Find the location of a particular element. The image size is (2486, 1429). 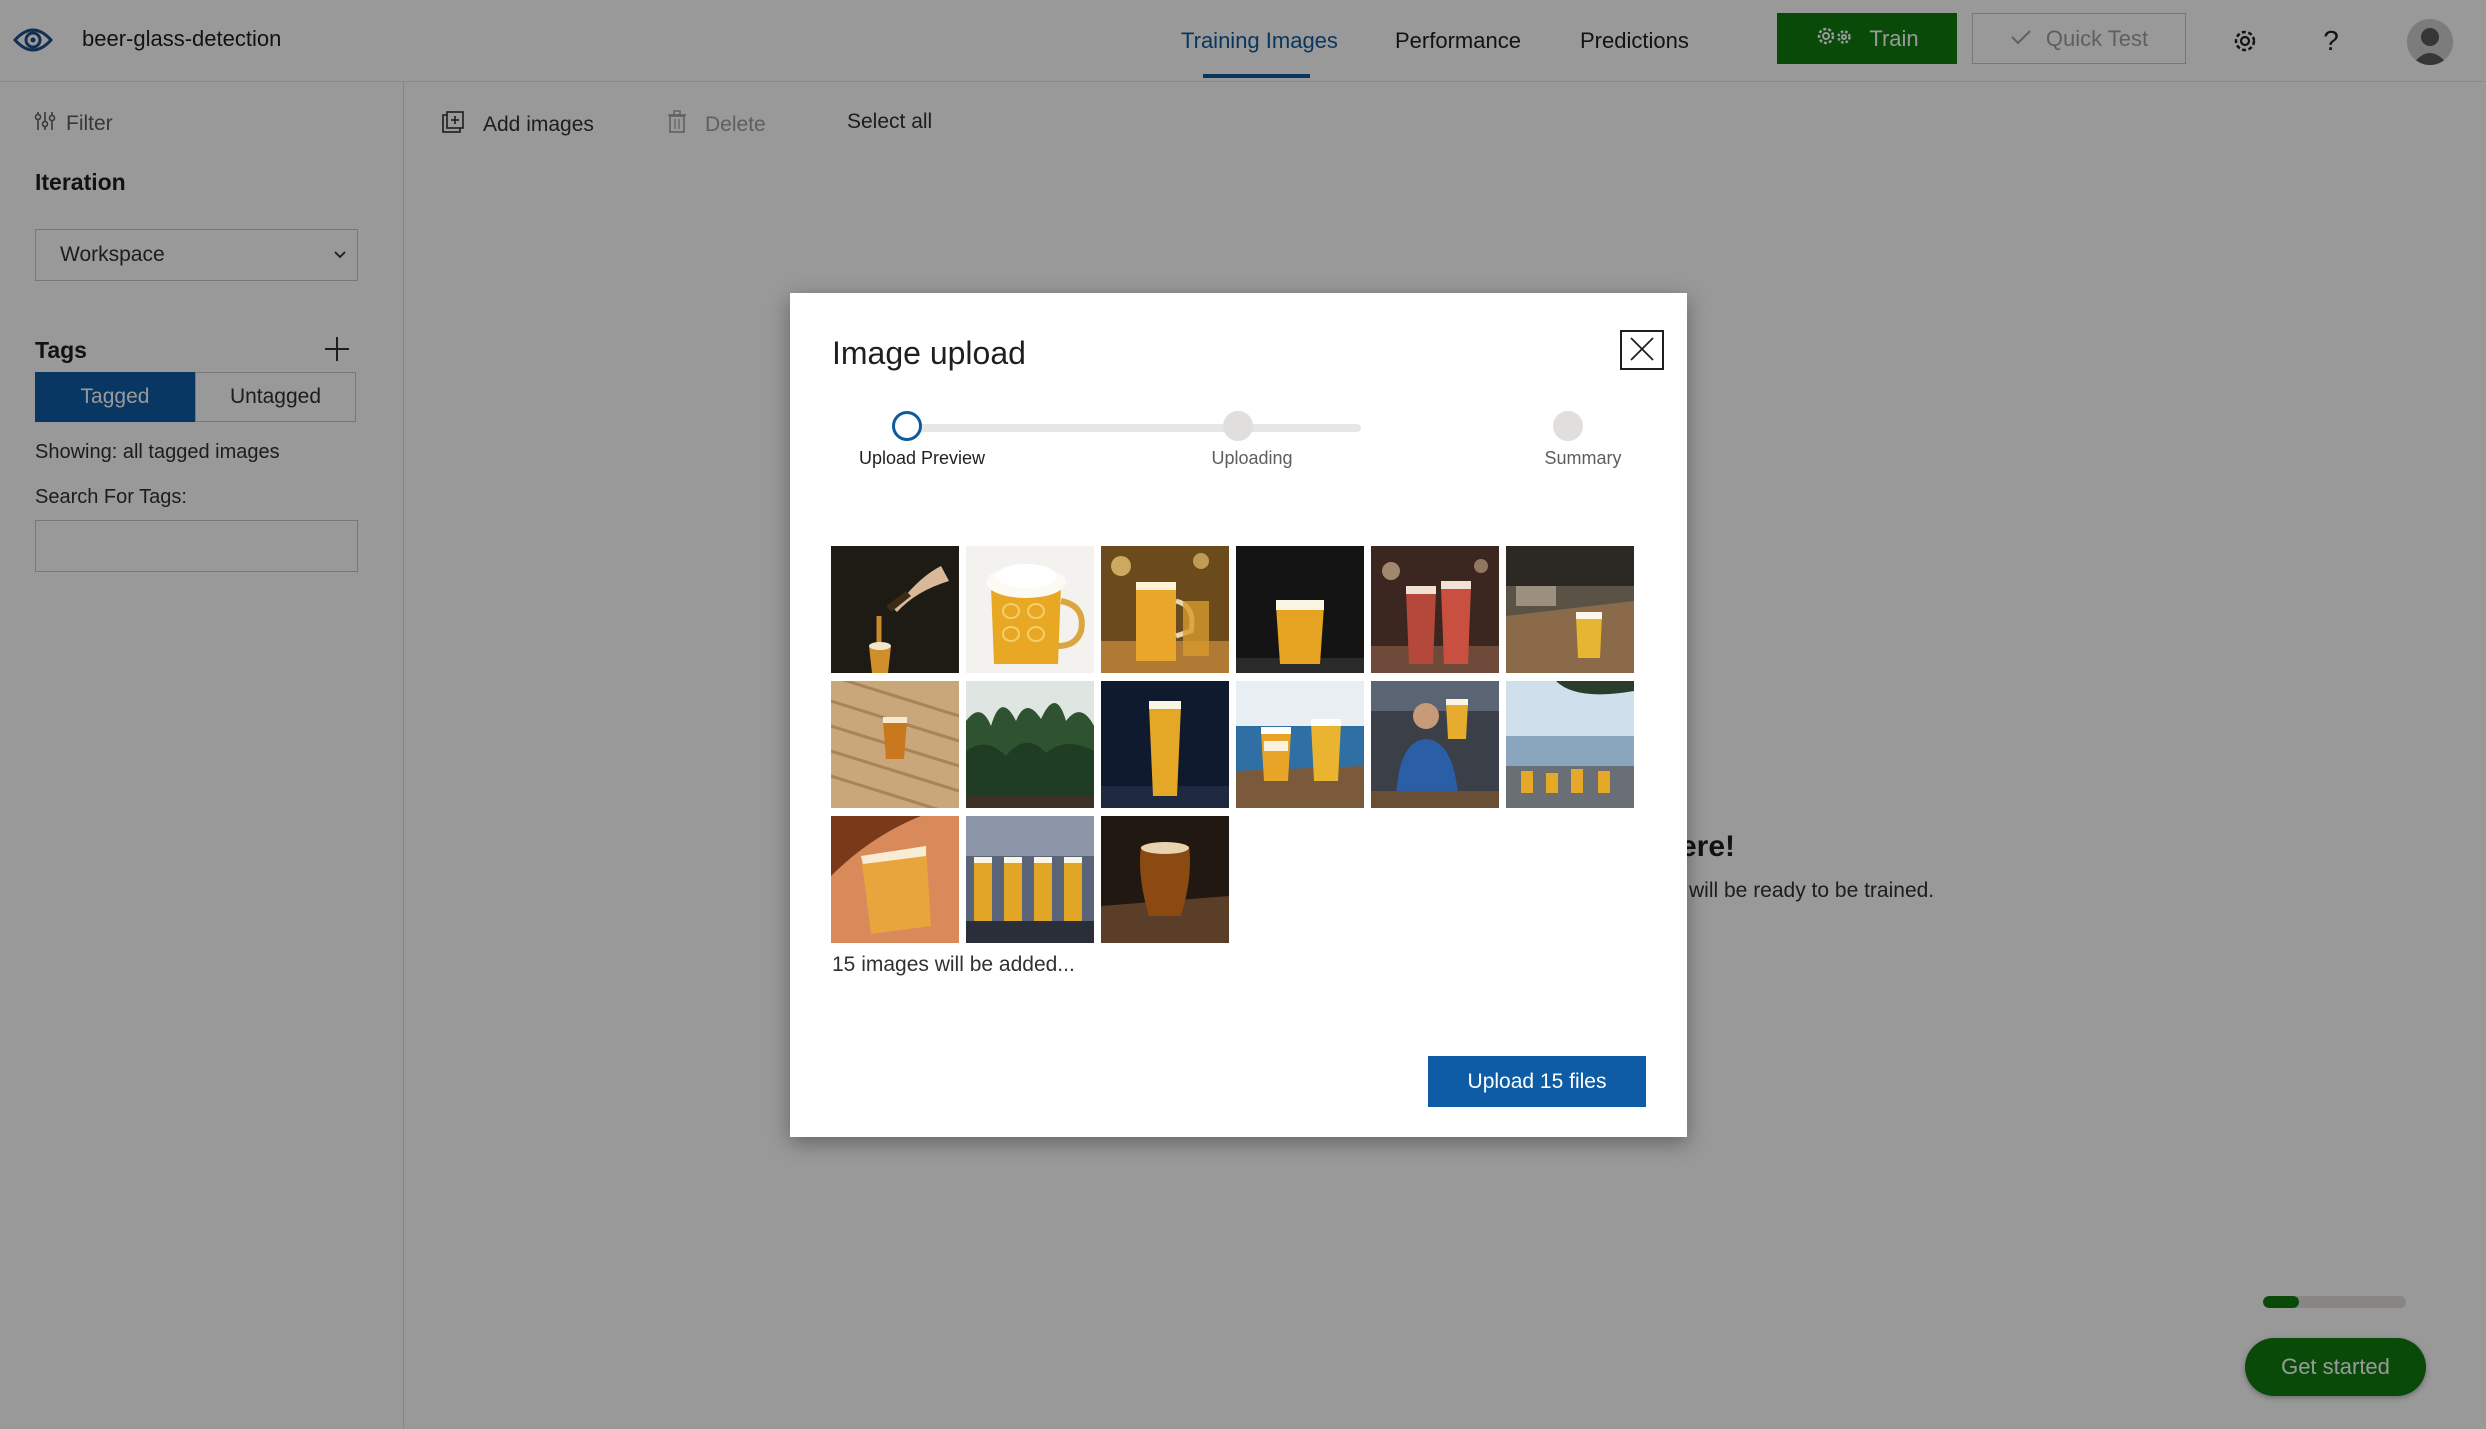

step-summary-label: Summary is located at coordinates (1583, 458).